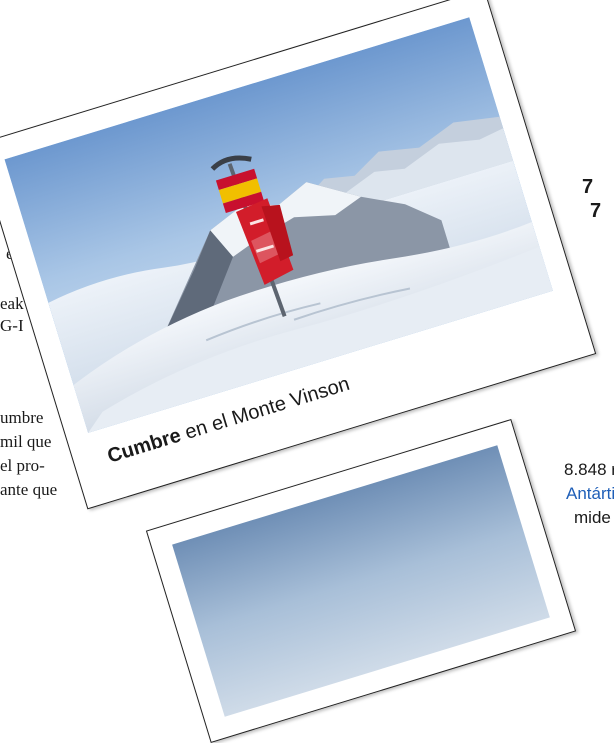  What do you see at coordinates (596, 211) in the screenshot?
I see `right-number-2: 7` at bounding box center [596, 211].